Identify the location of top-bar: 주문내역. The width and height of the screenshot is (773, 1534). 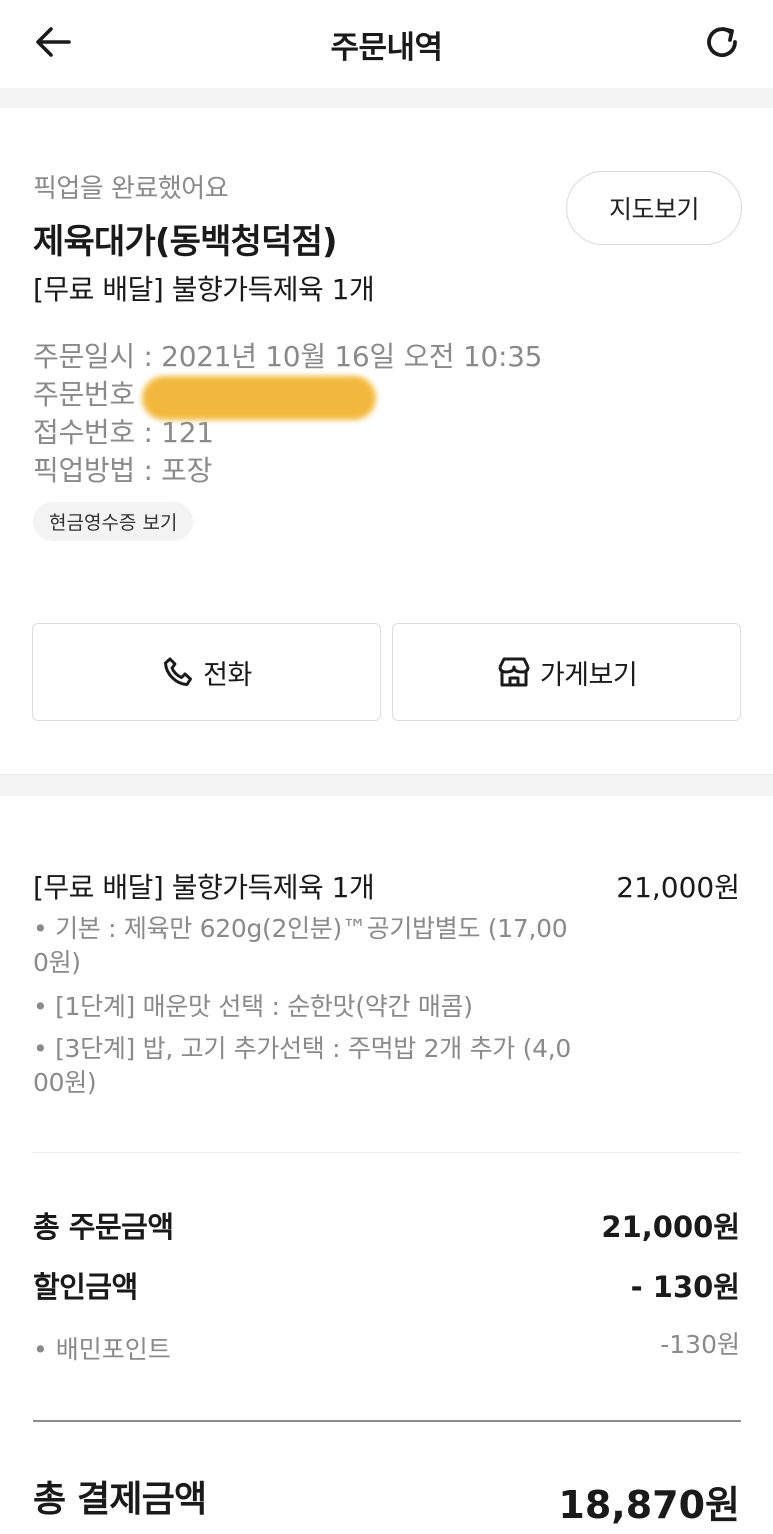
(386, 44).